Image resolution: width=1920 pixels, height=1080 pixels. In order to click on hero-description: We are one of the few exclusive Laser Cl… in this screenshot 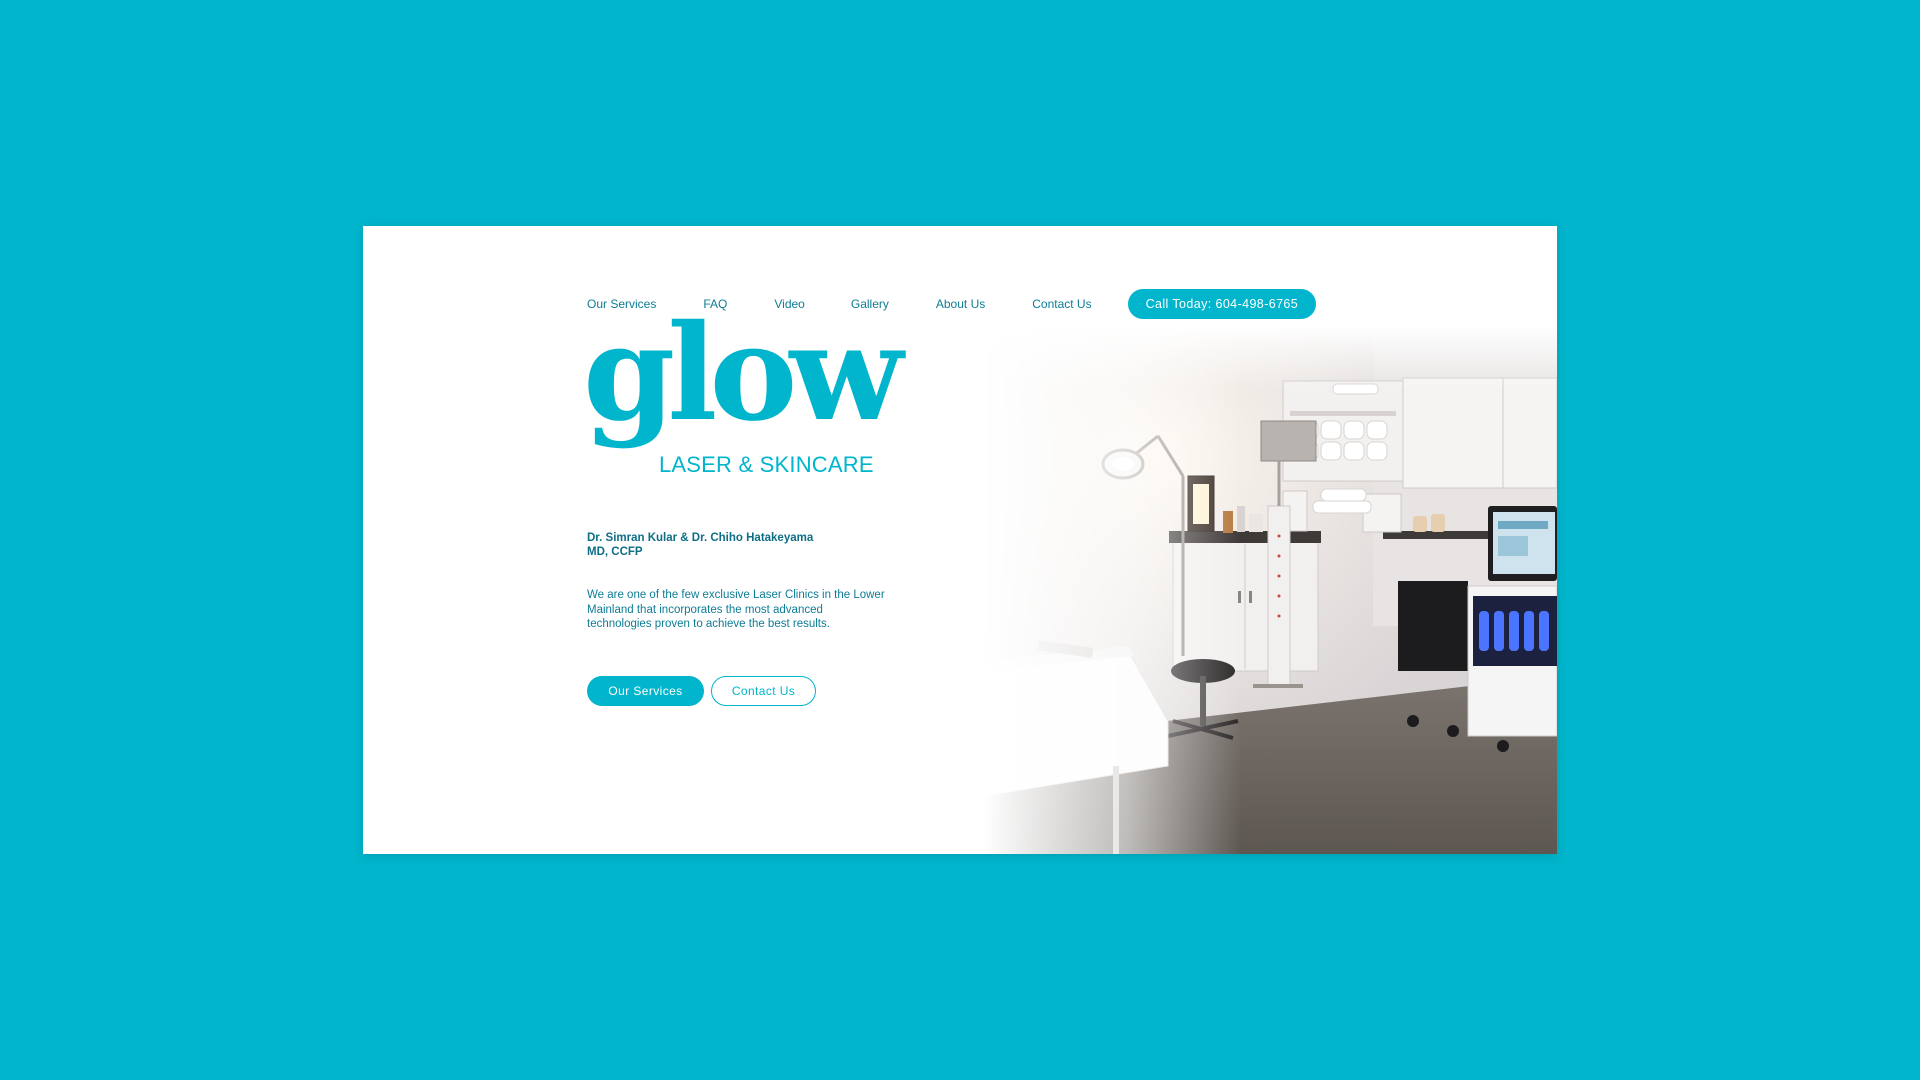, I will do `click(736, 609)`.